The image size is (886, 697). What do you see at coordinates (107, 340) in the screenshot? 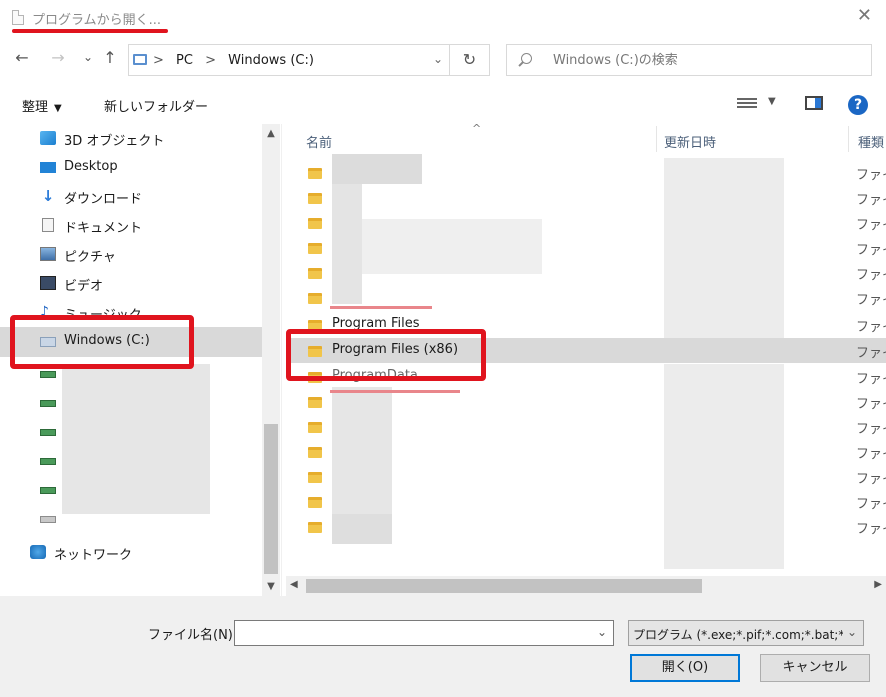
I see `sidebar-item-label: Windows (C:)` at bounding box center [107, 340].